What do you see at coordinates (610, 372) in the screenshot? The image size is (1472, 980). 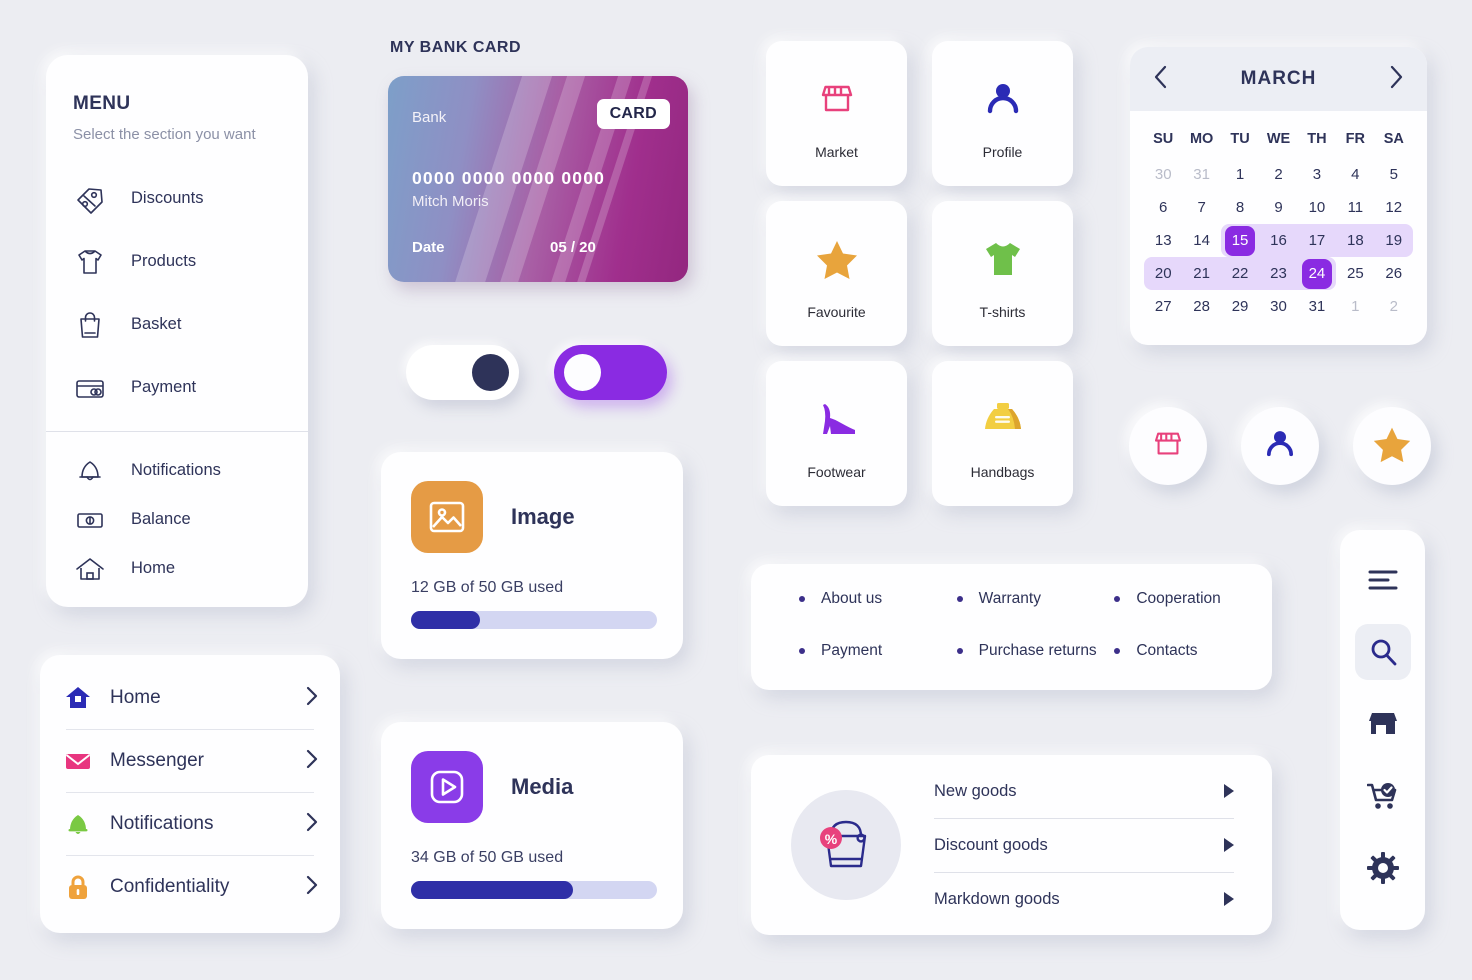 I see `toggle-switch-on` at bounding box center [610, 372].